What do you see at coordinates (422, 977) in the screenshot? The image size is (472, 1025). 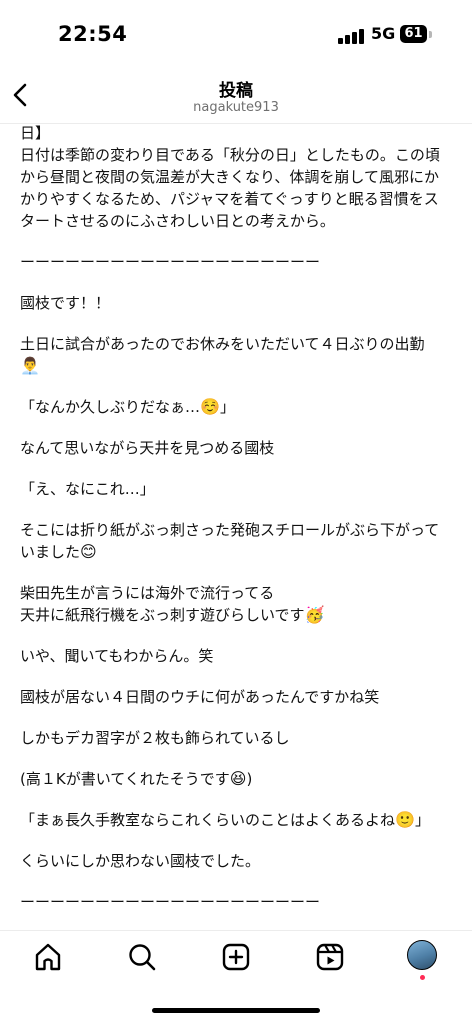 I see `notification-dot` at bounding box center [422, 977].